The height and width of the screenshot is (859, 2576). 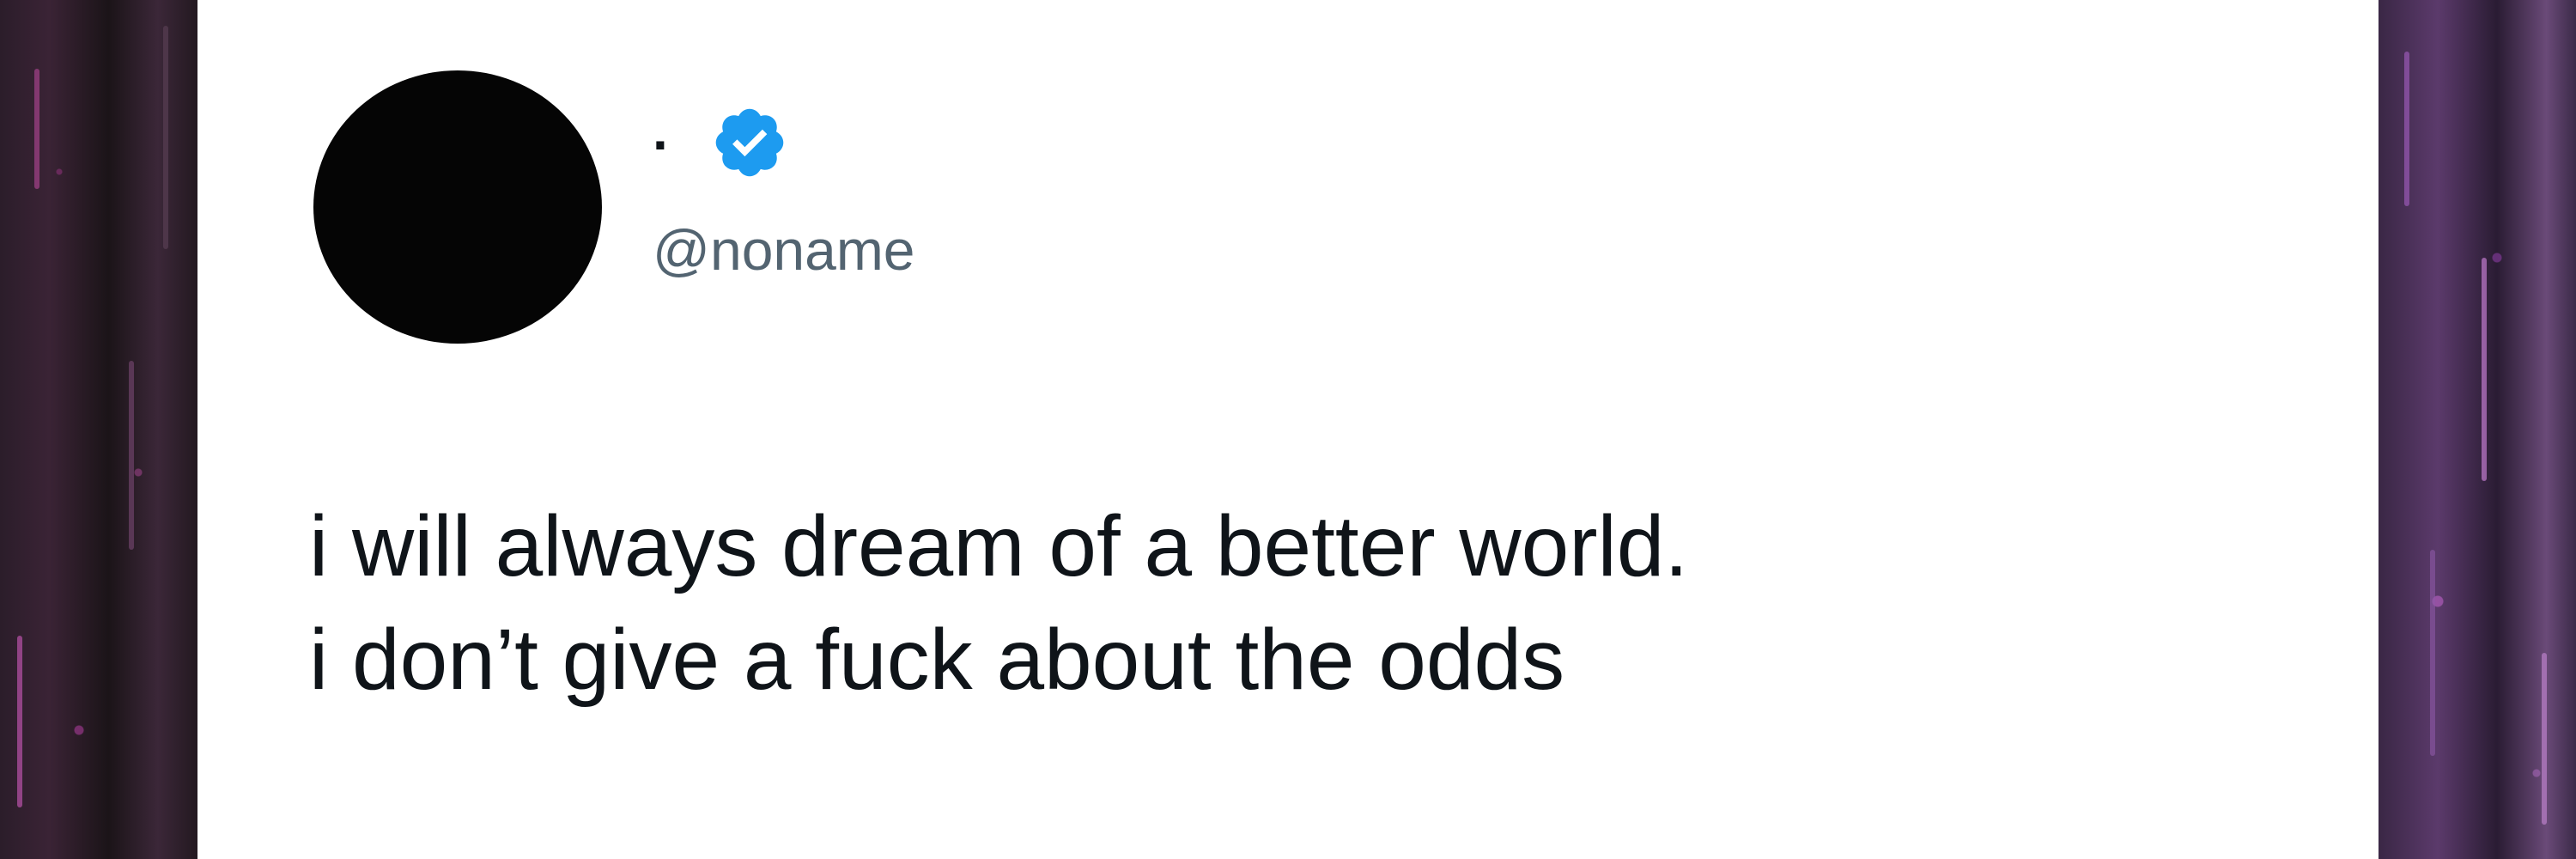 I want to click on avatar, so click(x=457, y=207).